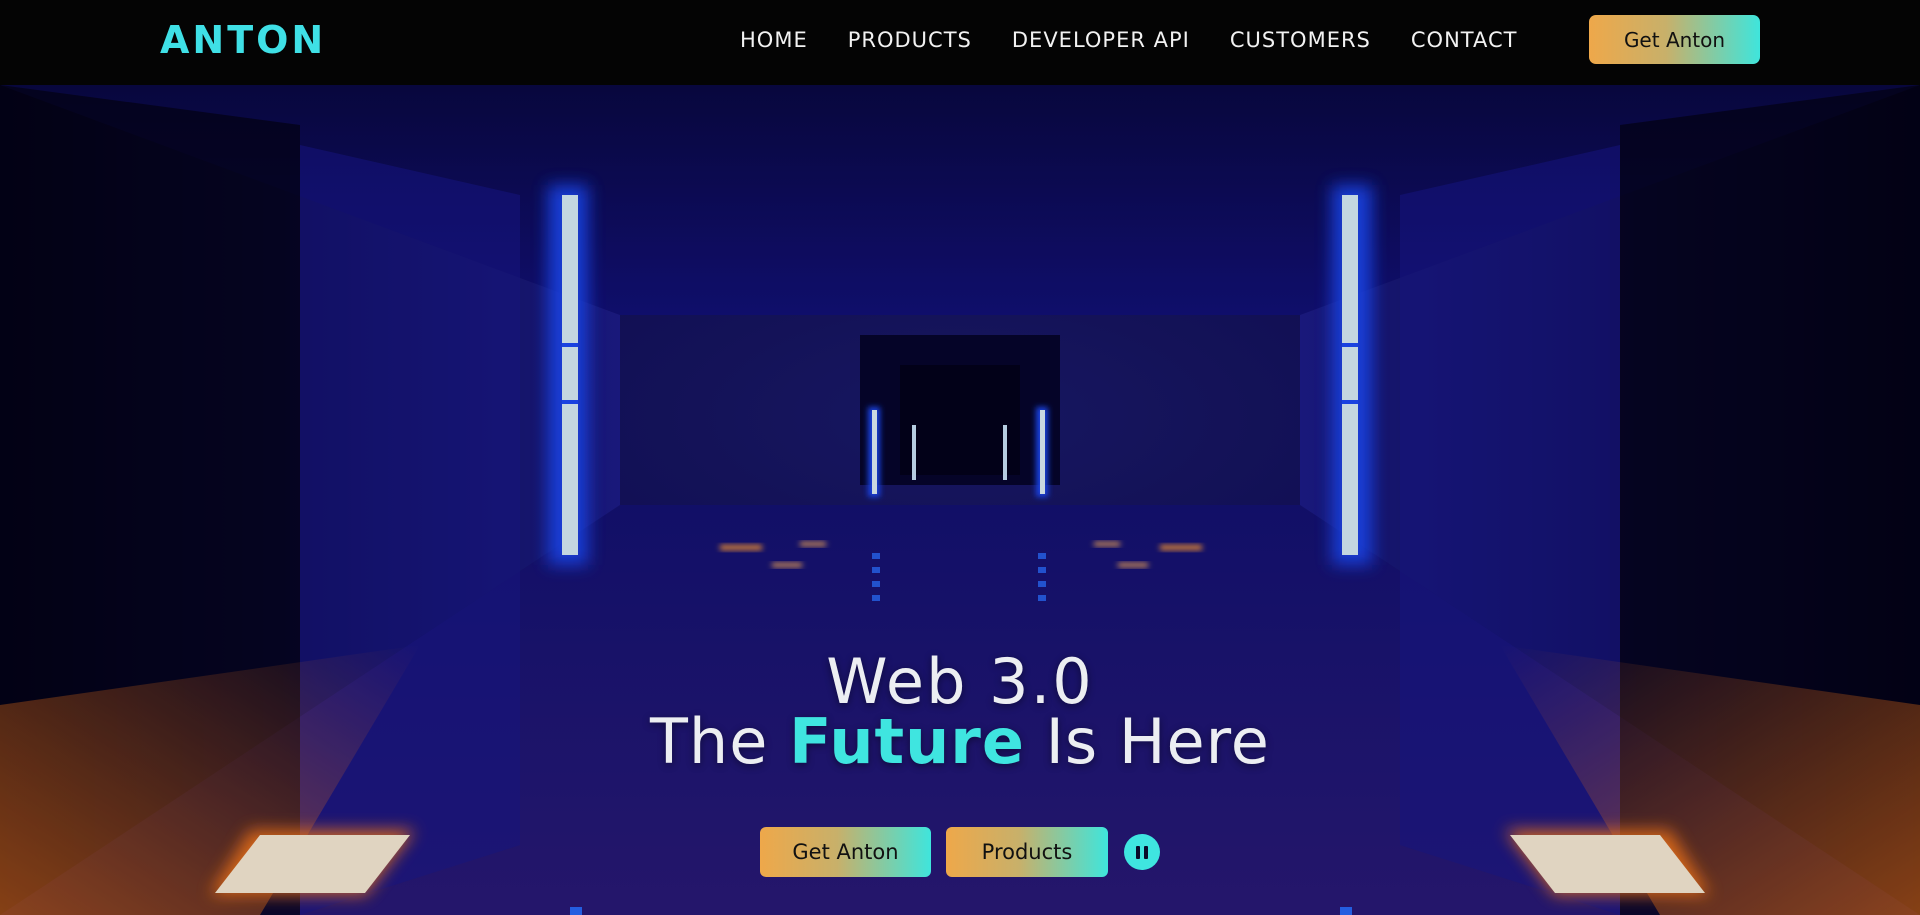  I want to click on headline-prefix: The, so click(720, 741).